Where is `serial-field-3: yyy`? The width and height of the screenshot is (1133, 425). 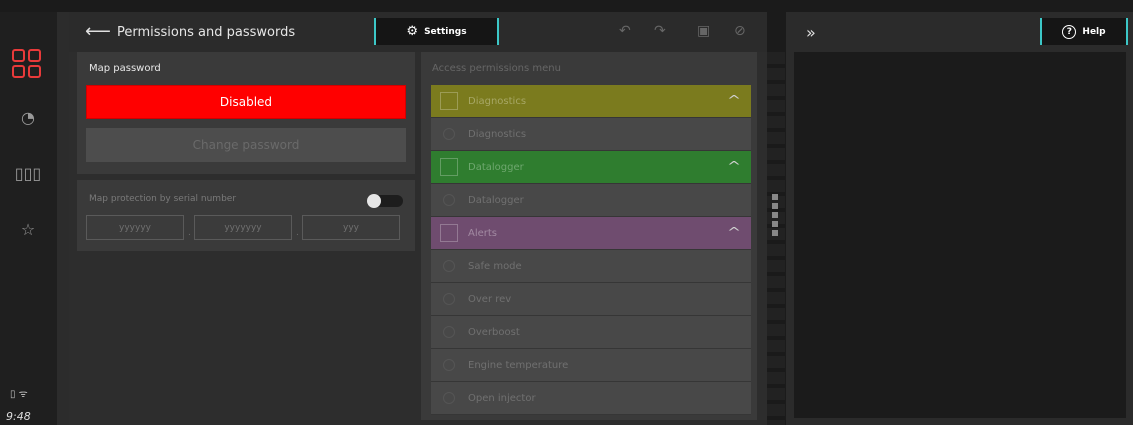
serial-field-3: yyy is located at coordinates (351, 227).